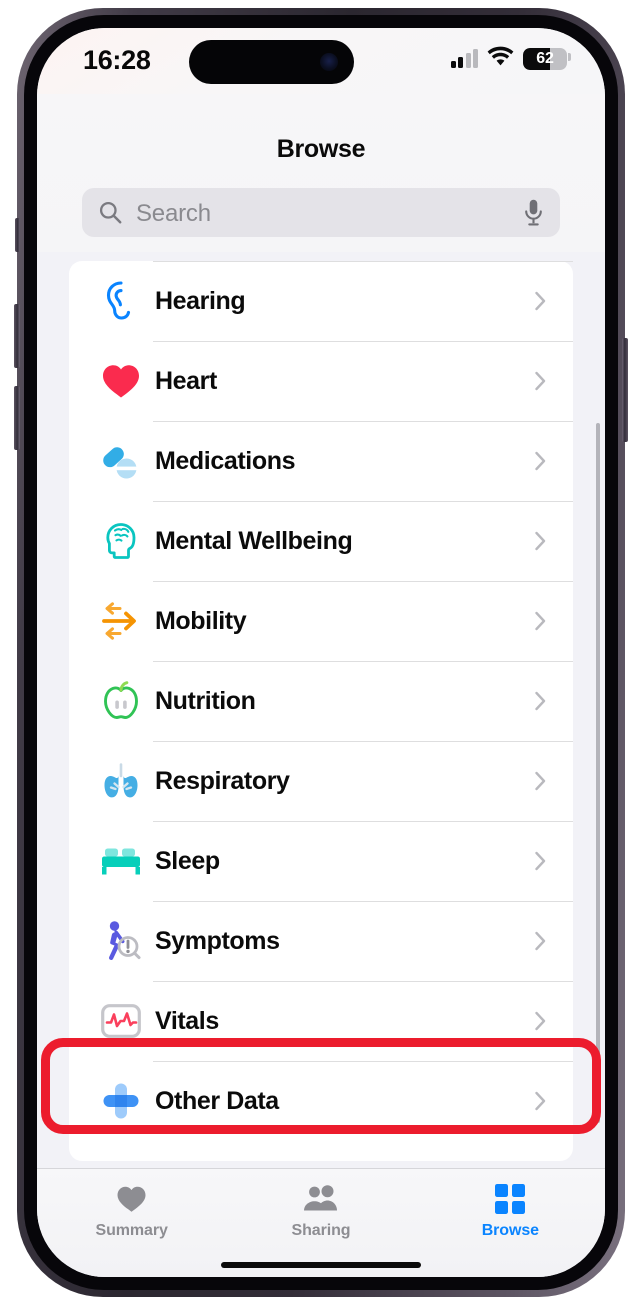  I want to click on list-item-label: Medications, so click(225, 460).